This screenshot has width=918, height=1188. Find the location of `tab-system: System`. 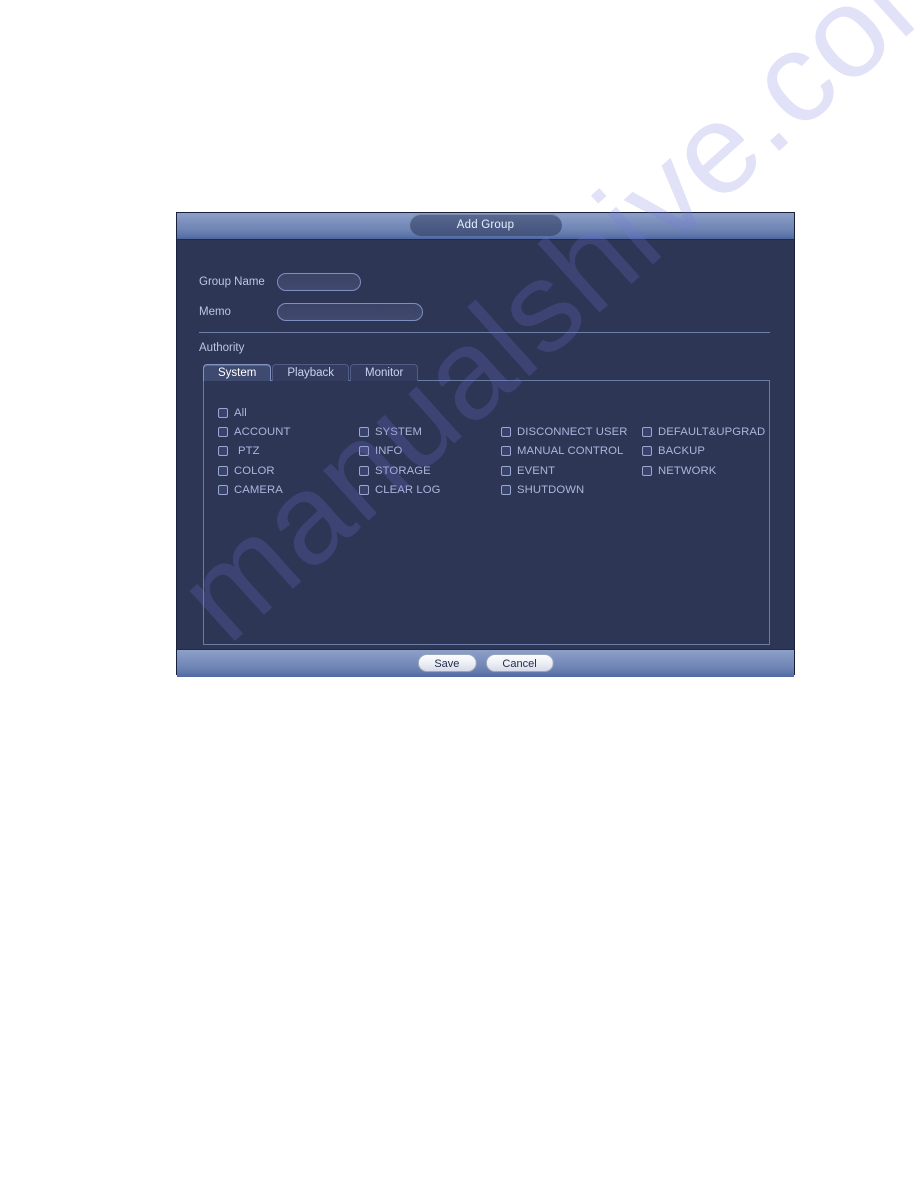

tab-system: System is located at coordinates (237, 372).